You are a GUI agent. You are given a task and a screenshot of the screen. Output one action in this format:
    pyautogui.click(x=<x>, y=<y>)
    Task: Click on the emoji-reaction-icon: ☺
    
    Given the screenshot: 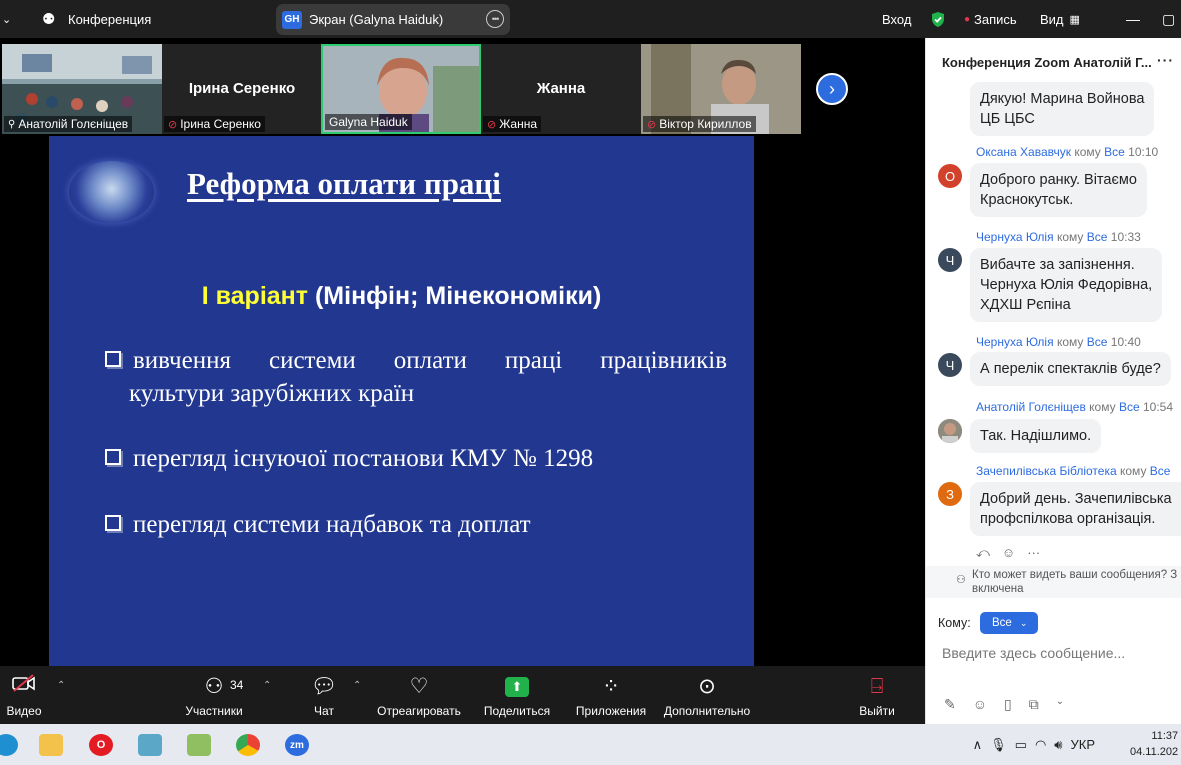 What is the action you would take?
    pyautogui.click(x=1008, y=553)
    